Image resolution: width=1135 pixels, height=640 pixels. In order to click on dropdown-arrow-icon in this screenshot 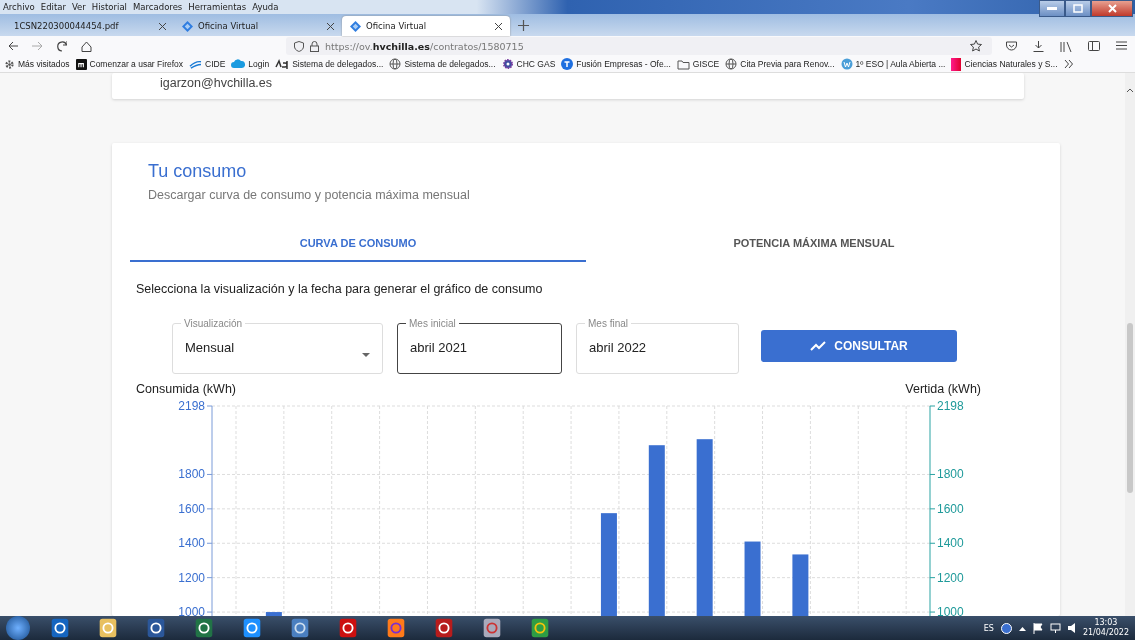, I will do `click(366, 355)`.